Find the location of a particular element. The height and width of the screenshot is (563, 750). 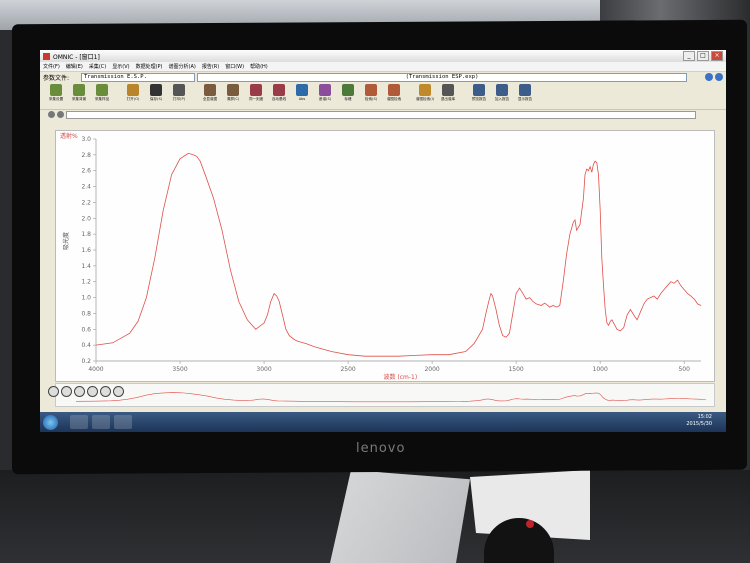

y-tick-label: 0.6 is located at coordinates (86, 329).